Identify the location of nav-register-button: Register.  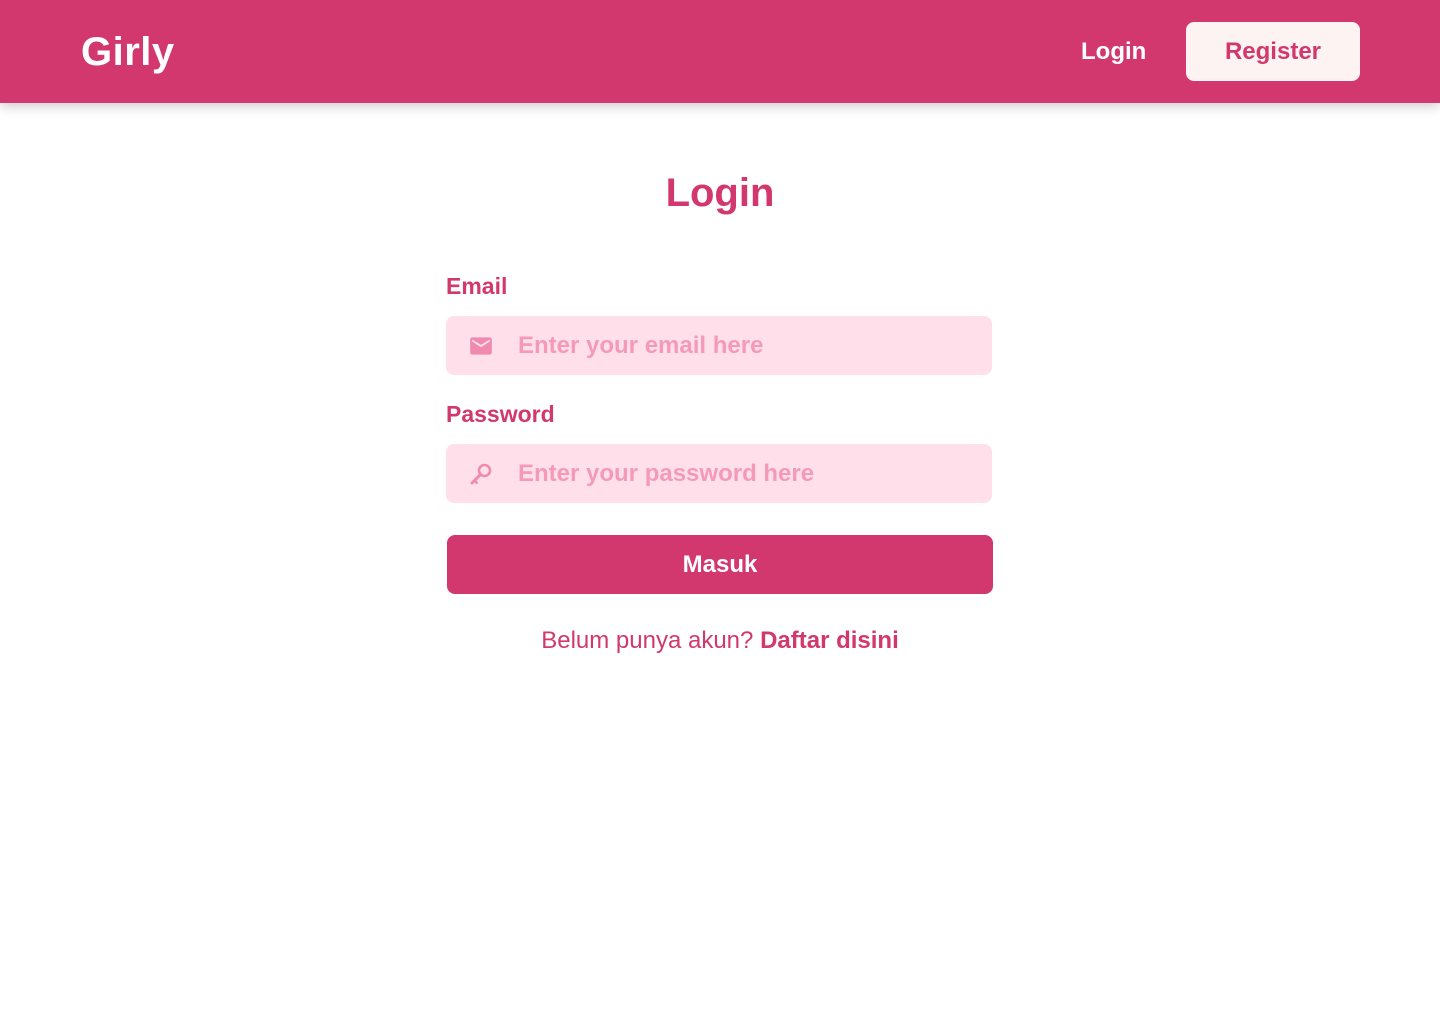
(1273, 51).